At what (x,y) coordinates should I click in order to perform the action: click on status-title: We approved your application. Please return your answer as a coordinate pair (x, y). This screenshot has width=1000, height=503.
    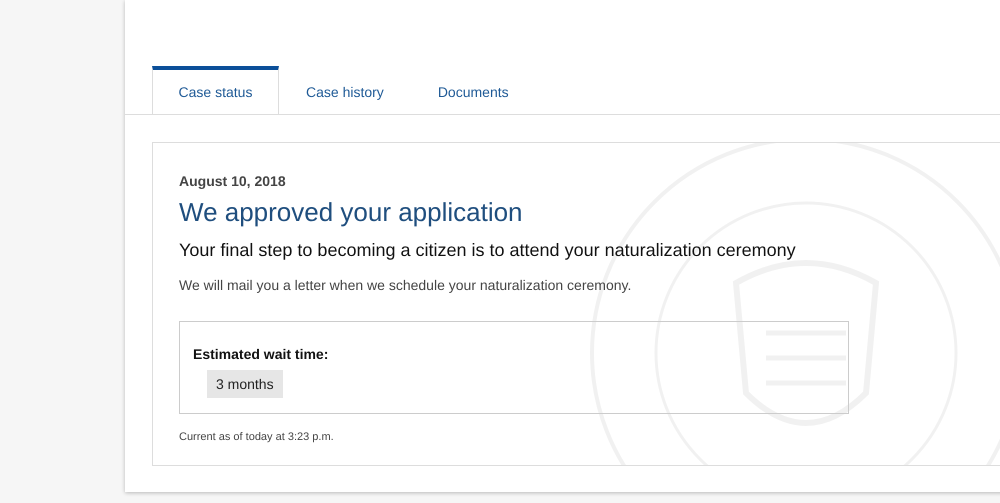
    Looking at the image, I should click on (351, 212).